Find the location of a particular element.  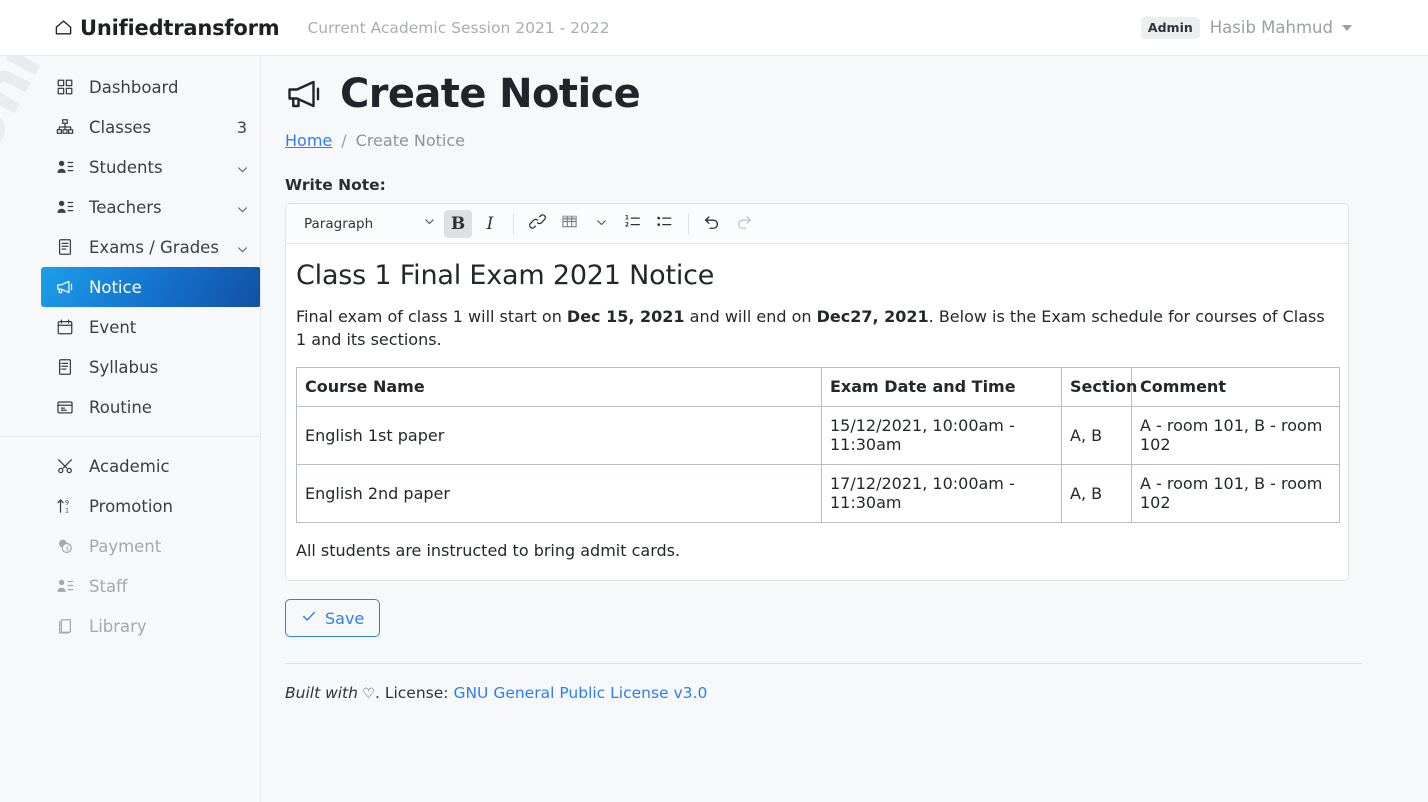

bullet-list-icon is located at coordinates (665, 223).